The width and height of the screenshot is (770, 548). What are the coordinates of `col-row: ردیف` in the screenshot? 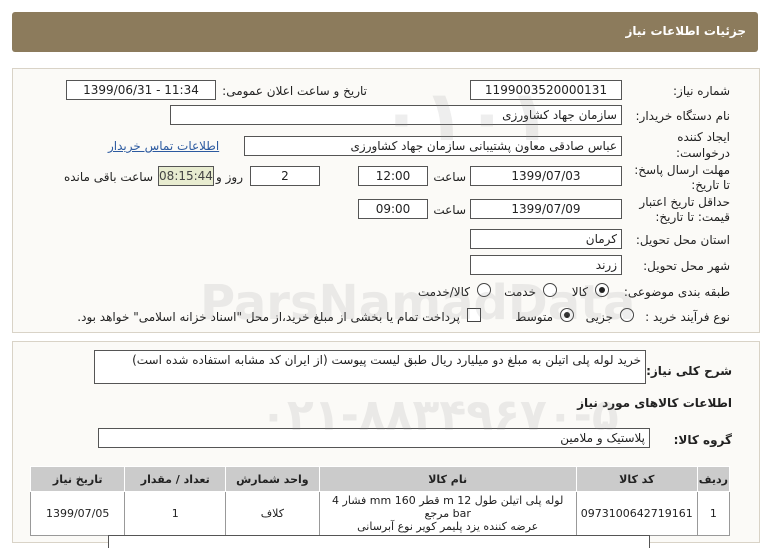 It's located at (713, 479).